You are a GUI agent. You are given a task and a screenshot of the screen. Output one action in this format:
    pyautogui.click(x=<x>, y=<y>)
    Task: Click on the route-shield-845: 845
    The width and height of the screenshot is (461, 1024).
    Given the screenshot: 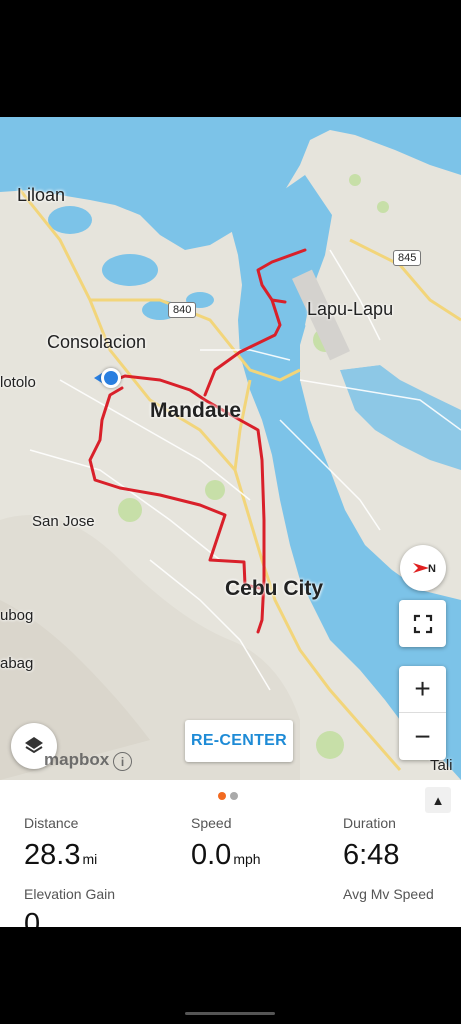 What is the action you would take?
    pyautogui.click(x=407, y=258)
    